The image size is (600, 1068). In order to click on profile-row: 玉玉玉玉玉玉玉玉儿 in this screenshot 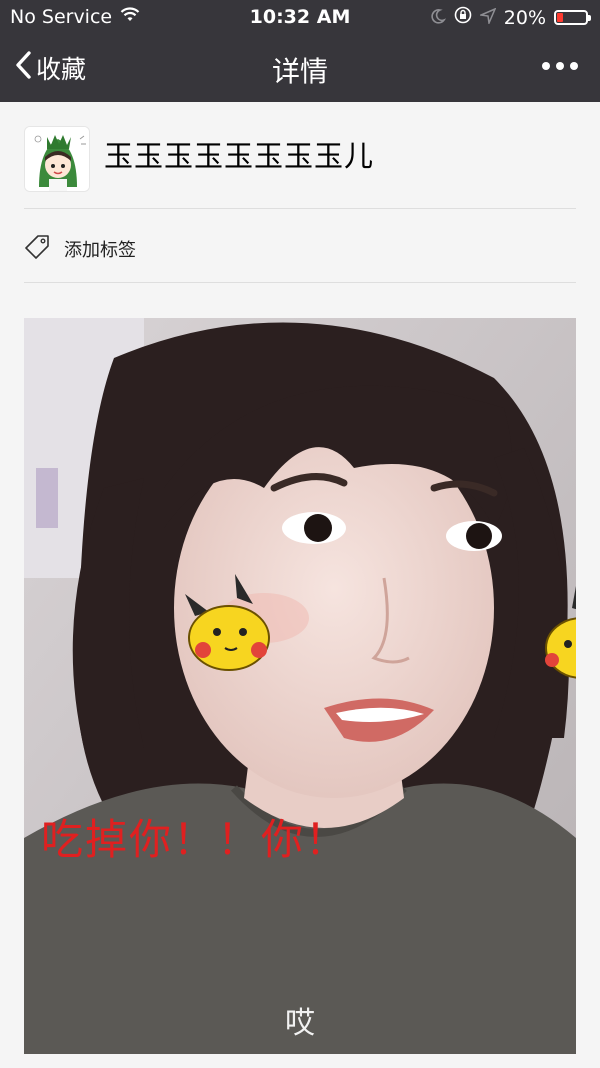, I will do `click(300, 159)`.